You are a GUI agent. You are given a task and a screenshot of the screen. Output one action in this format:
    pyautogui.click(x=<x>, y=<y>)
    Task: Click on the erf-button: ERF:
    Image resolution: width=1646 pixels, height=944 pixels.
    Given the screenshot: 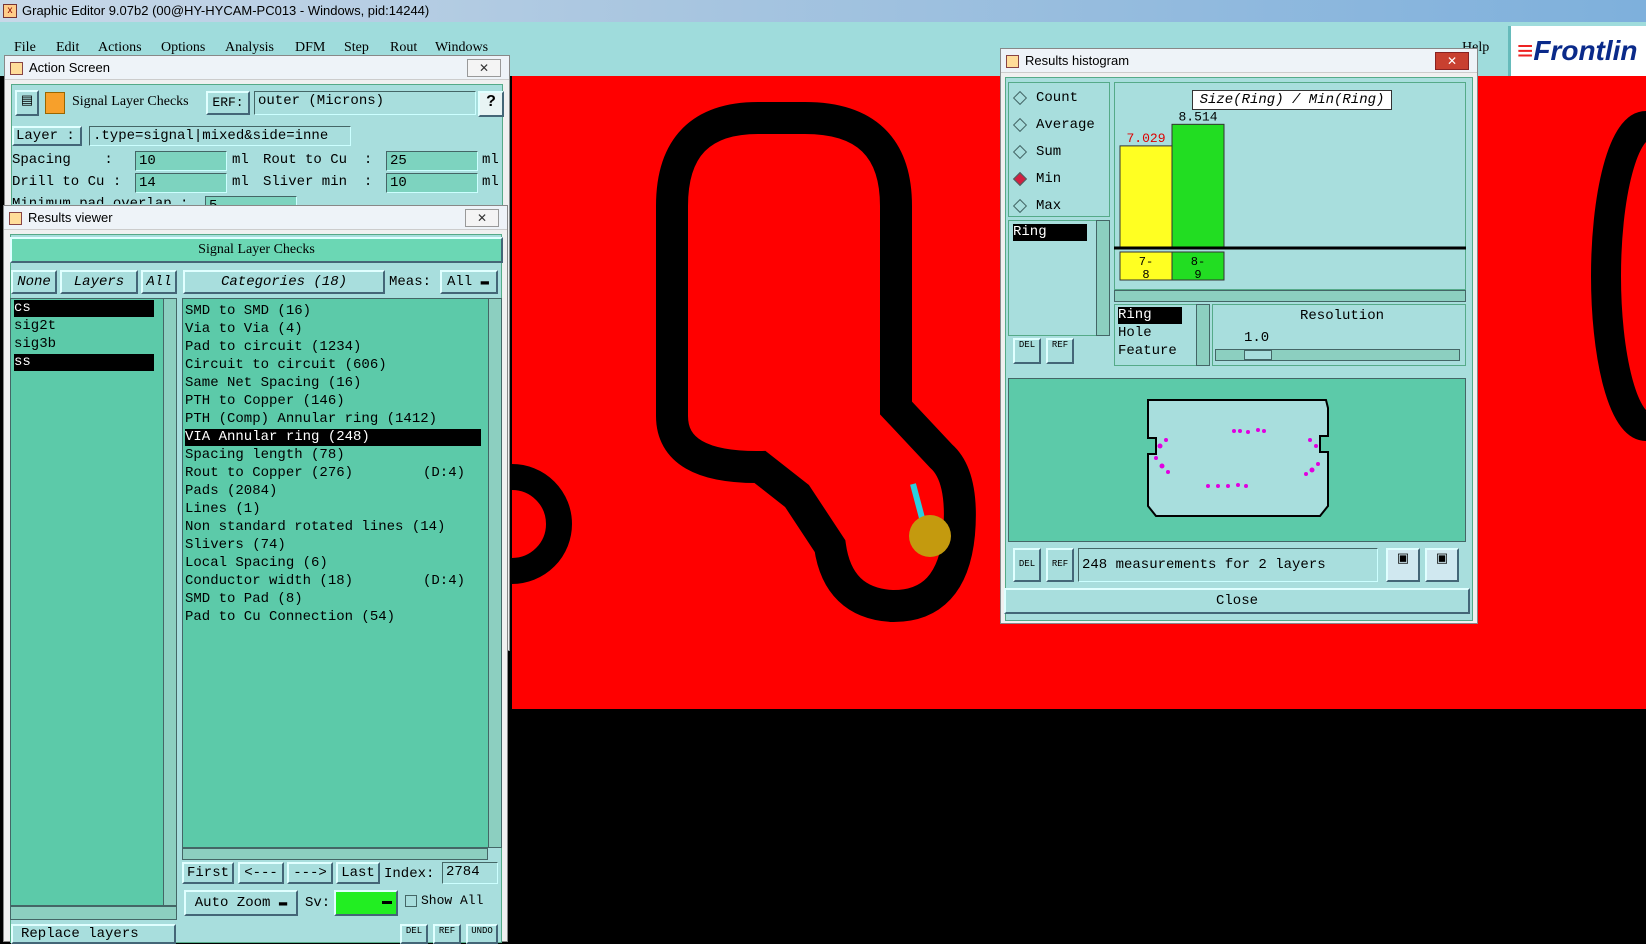 What is the action you would take?
    pyautogui.click(x=228, y=103)
    